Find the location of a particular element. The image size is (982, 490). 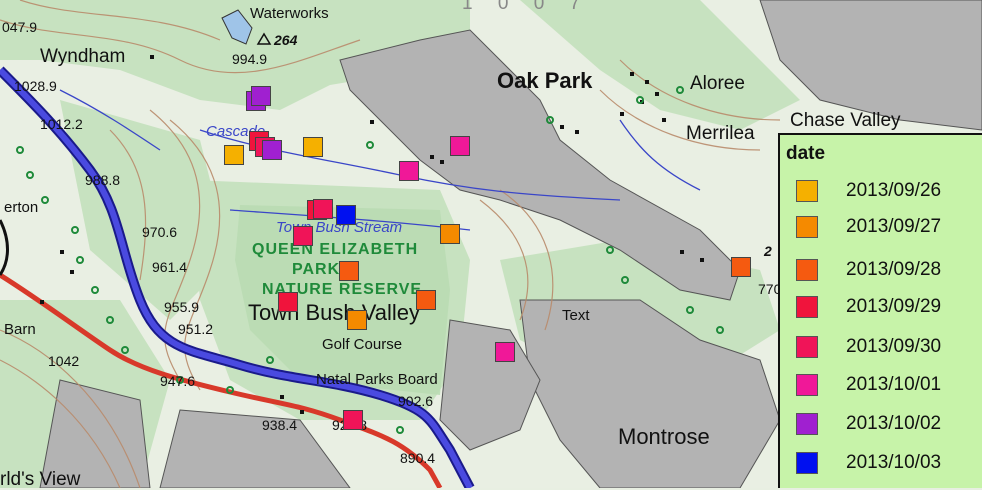

elevation-label: 1028.9 is located at coordinates (35, 86).